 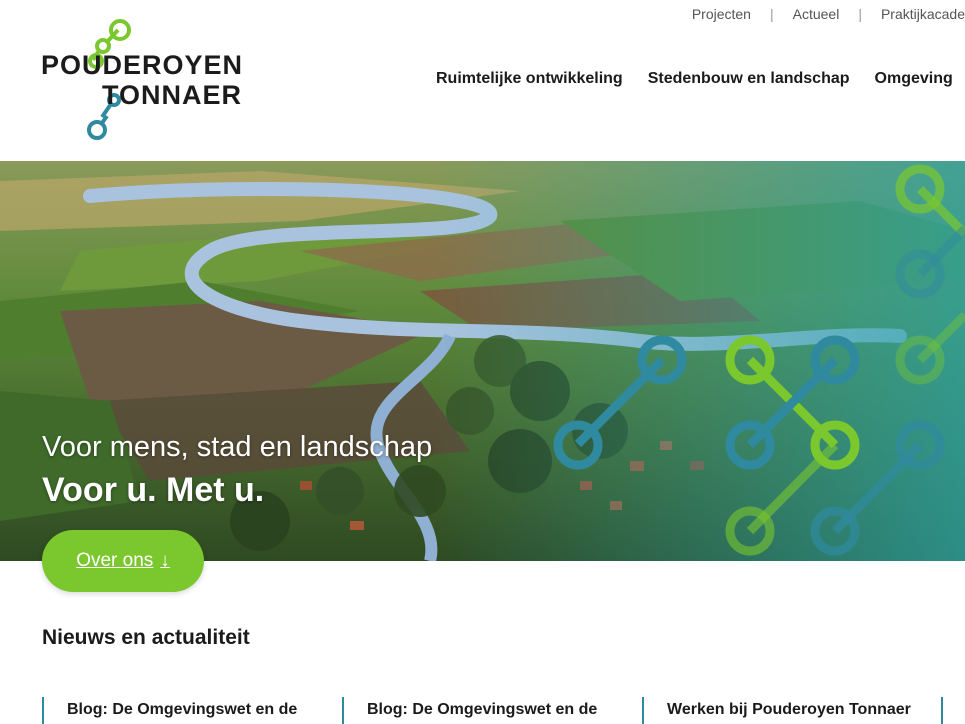 What do you see at coordinates (146, 637) in the screenshot?
I see `news-heading: Nieuws en actualiteit` at bounding box center [146, 637].